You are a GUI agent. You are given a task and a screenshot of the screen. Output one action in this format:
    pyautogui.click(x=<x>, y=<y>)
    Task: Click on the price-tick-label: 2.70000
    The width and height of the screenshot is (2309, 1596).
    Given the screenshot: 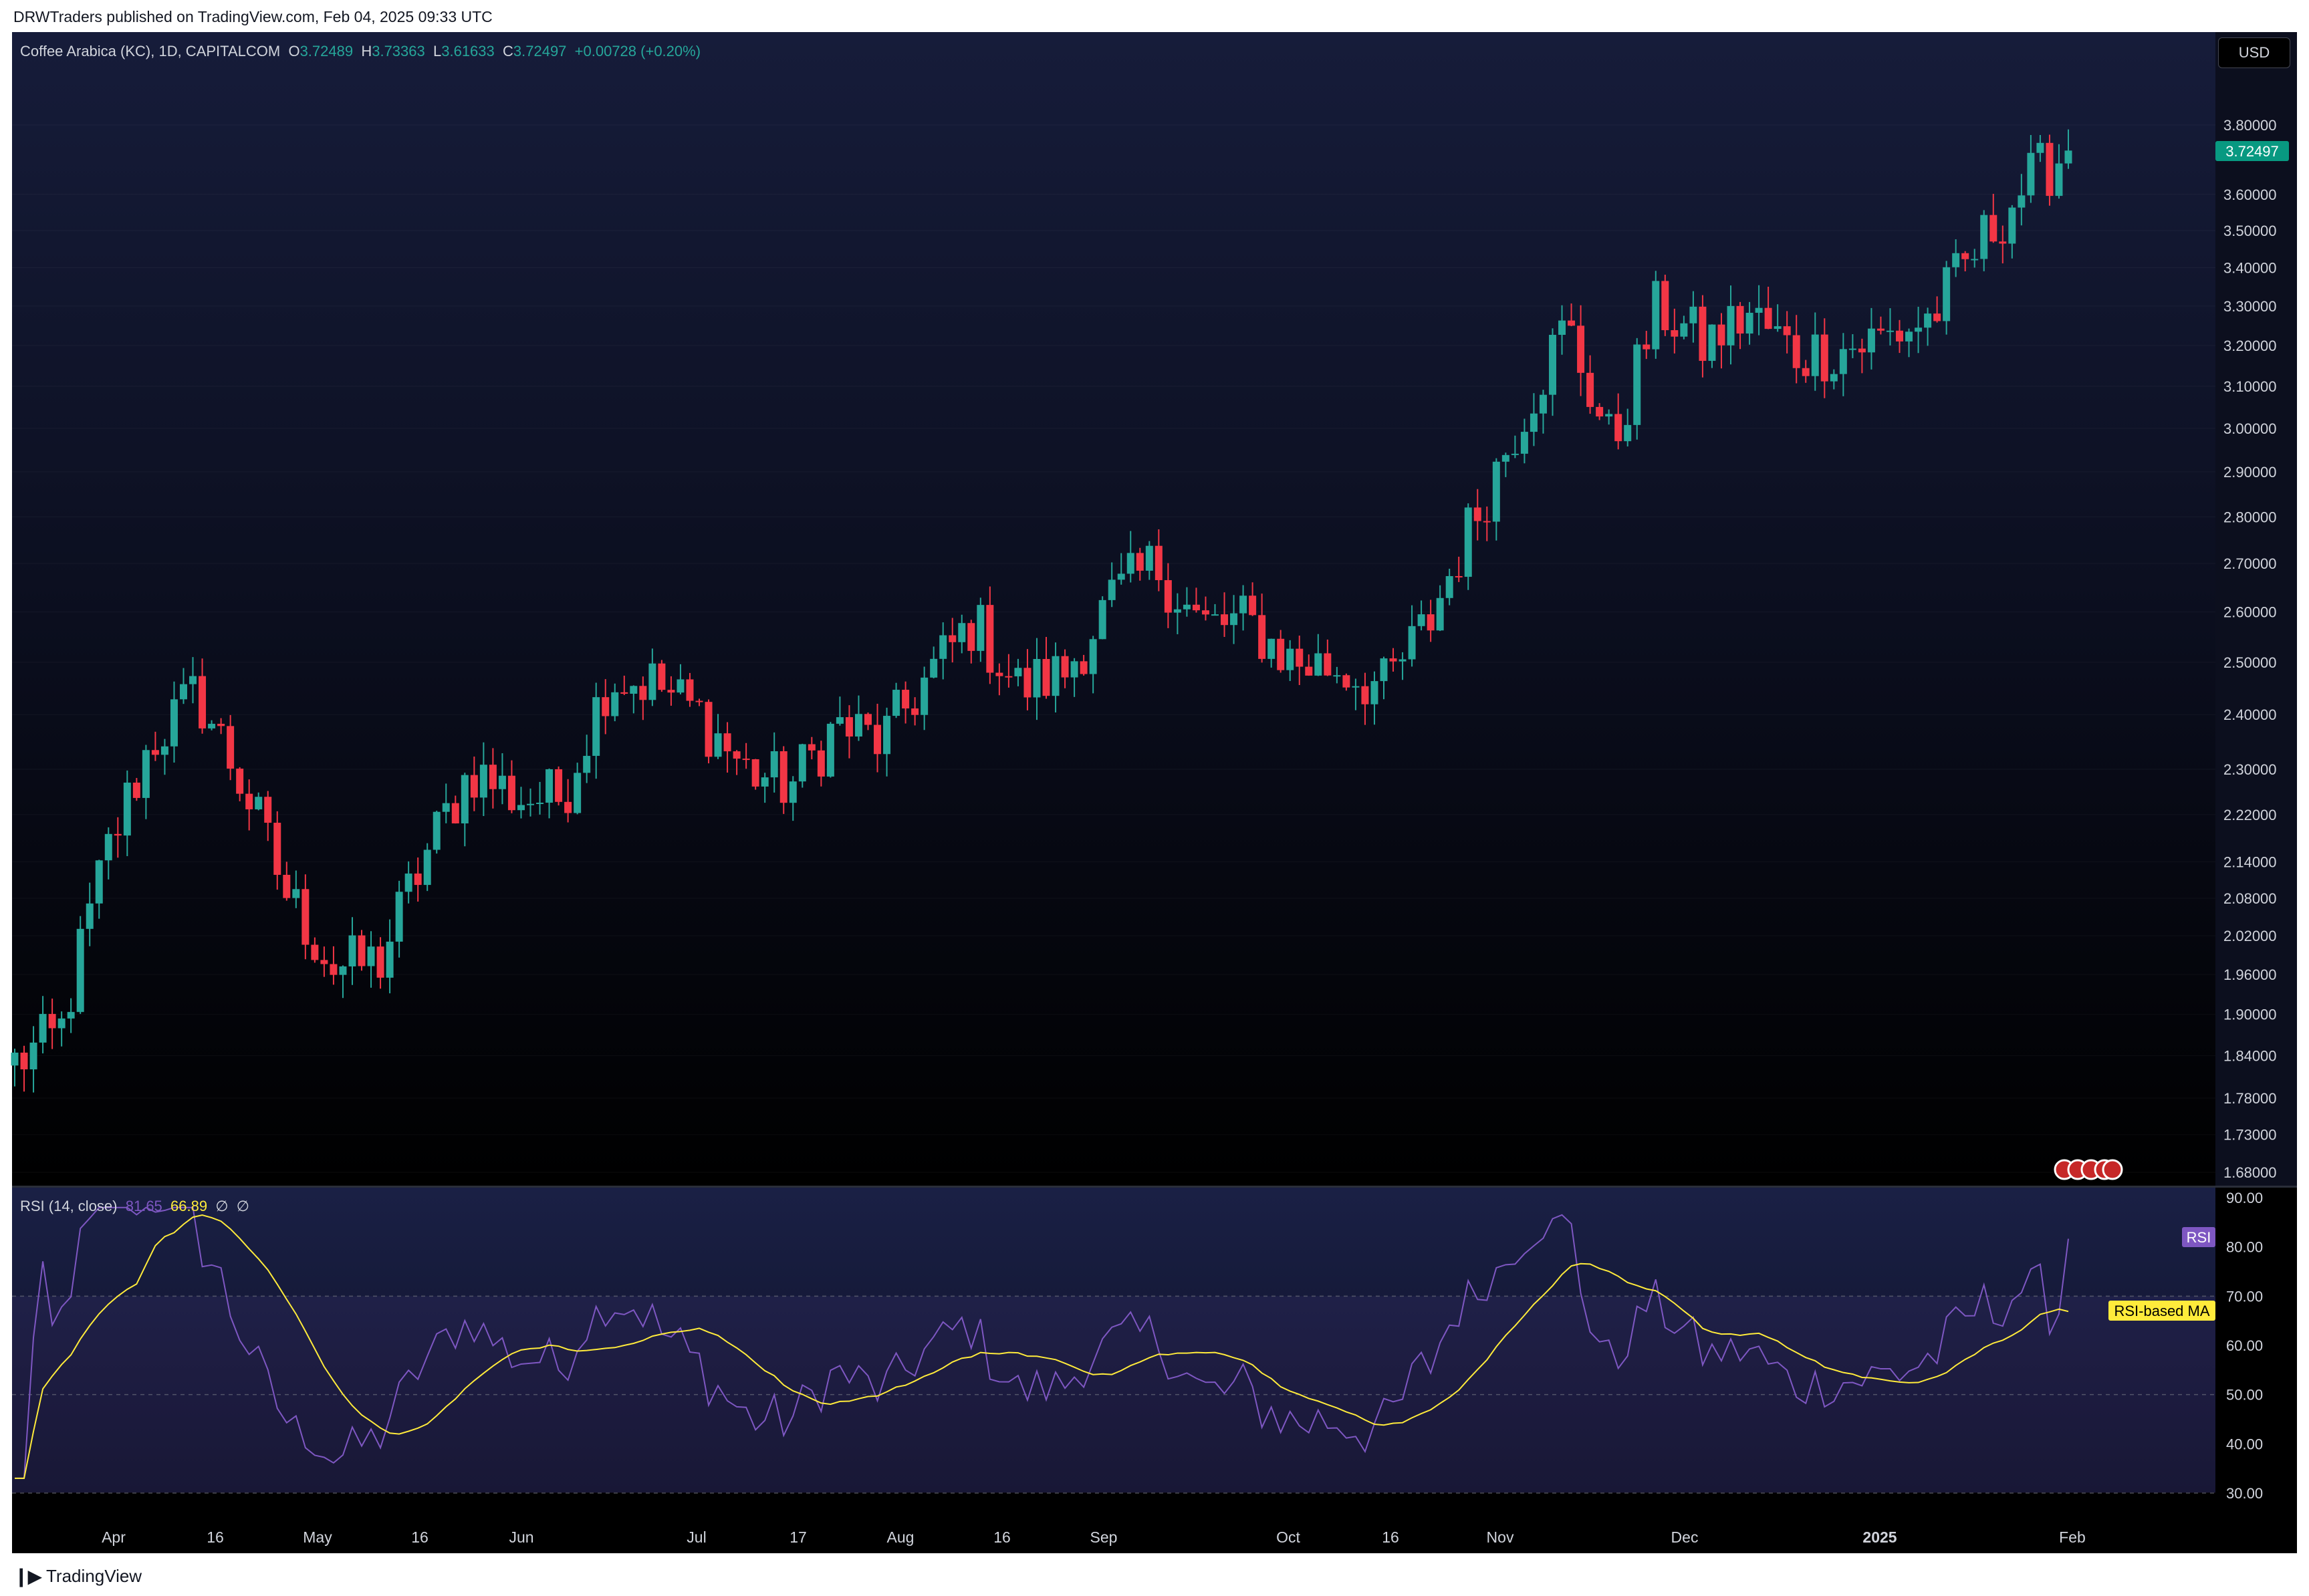 What is the action you would take?
    pyautogui.click(x=2250, y=563)
    